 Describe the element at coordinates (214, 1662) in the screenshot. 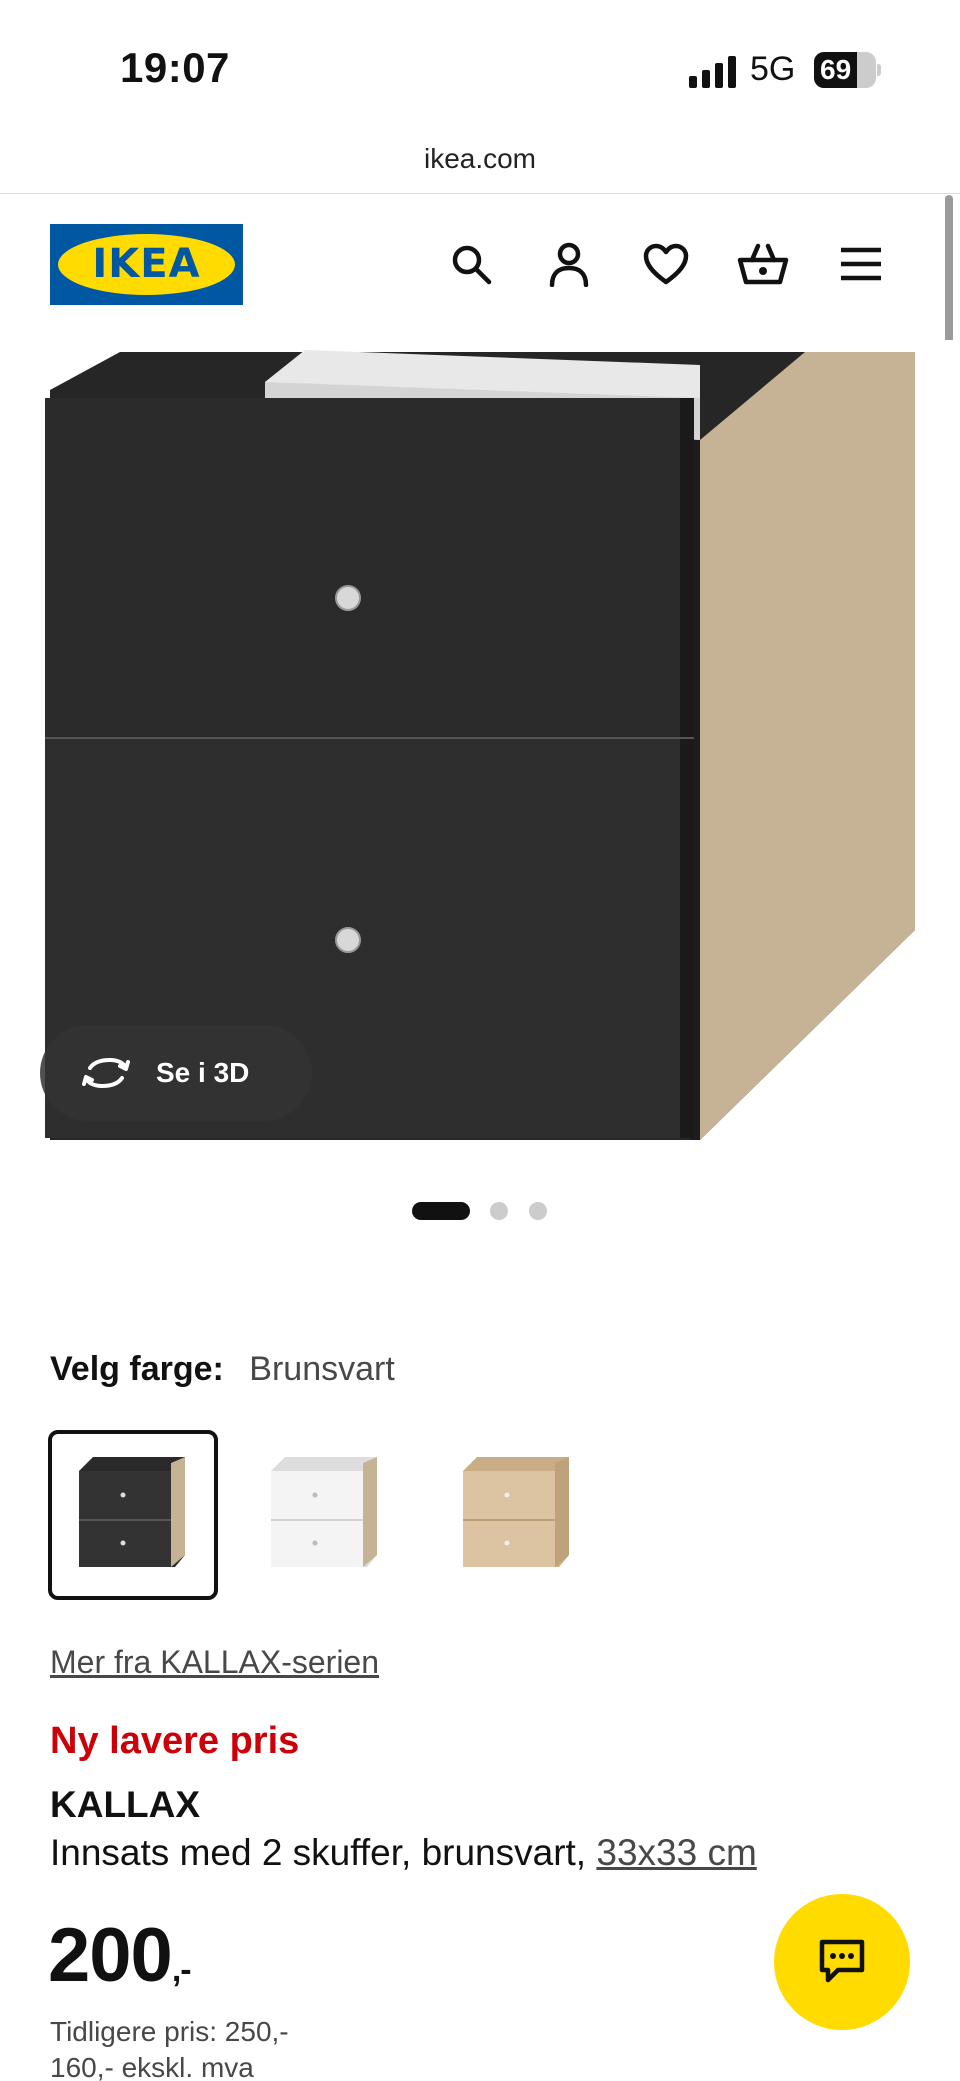

I see `series-link: Mer fra KALLAX-serien` at that location.